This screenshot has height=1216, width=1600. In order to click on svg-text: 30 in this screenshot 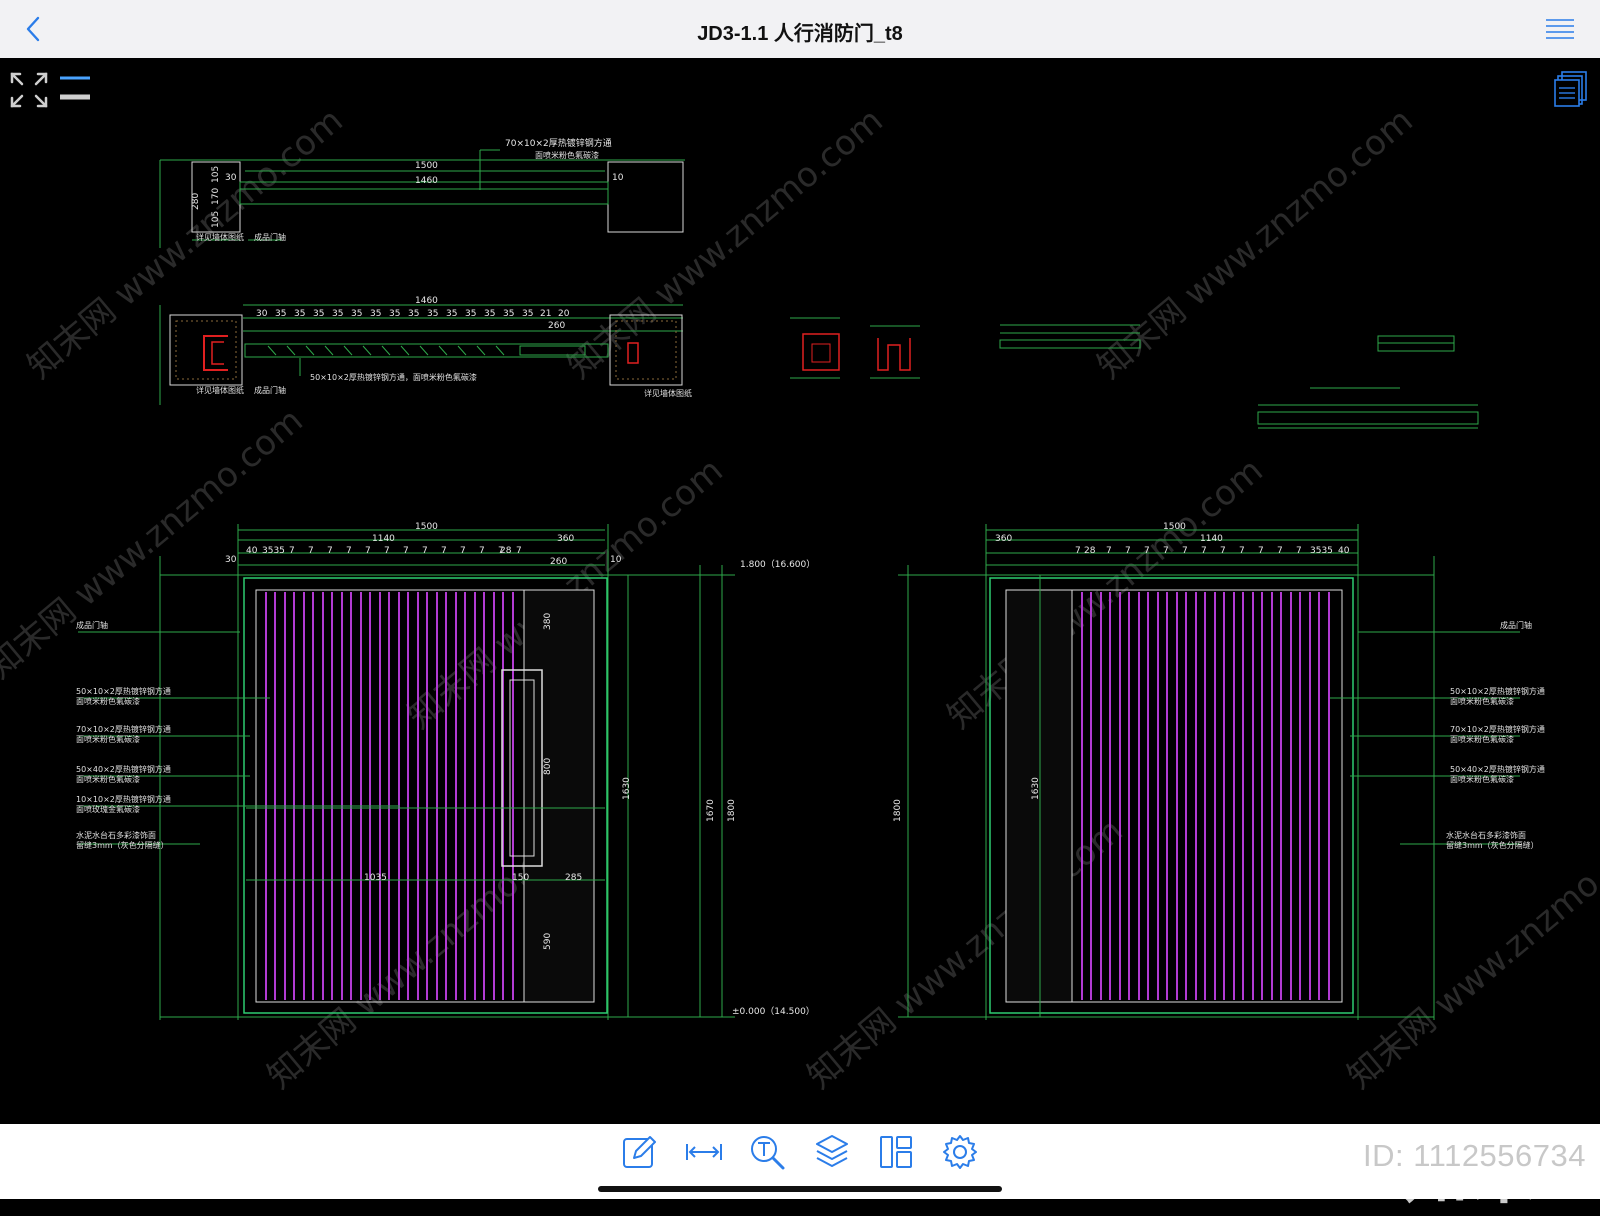, I will do `click(262, 314)`.